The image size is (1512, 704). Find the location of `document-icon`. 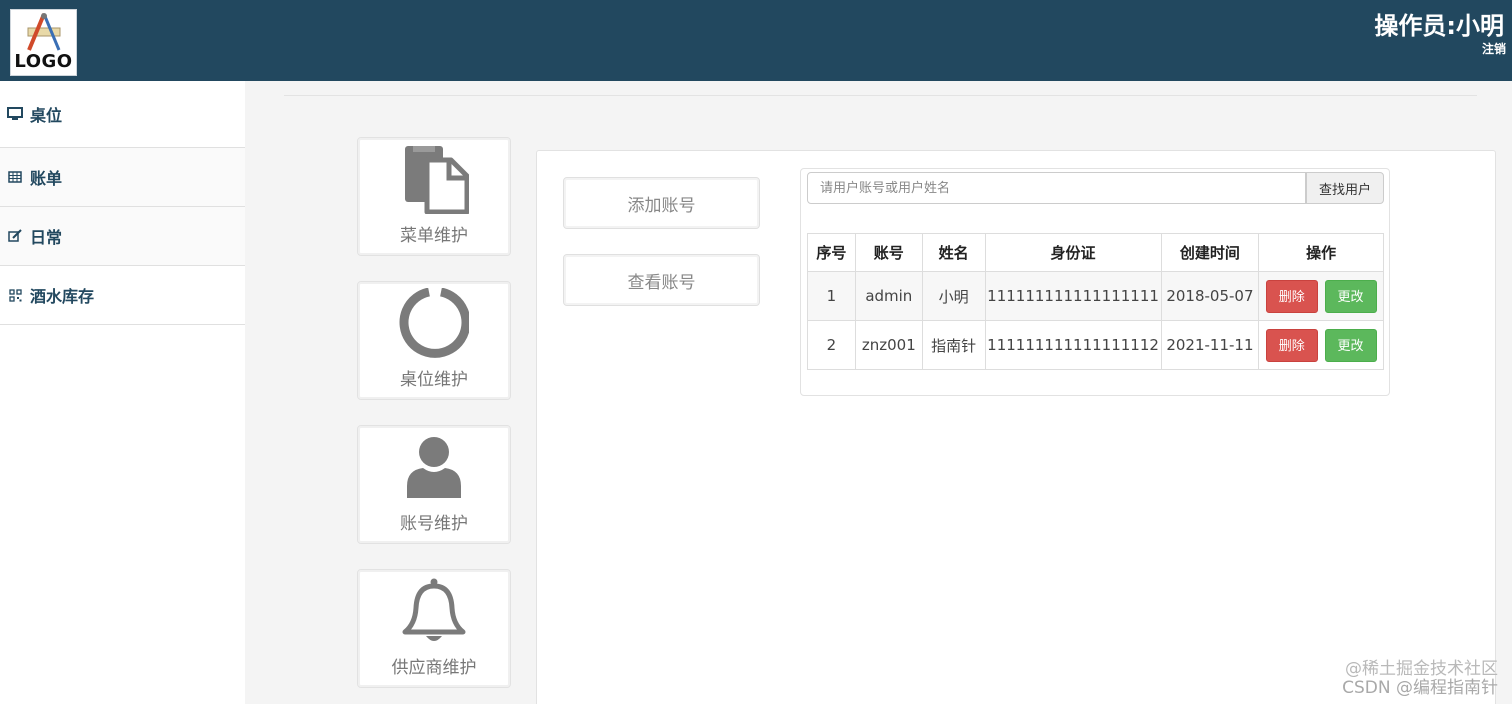

document-icon is located at coordinates (434, 179).